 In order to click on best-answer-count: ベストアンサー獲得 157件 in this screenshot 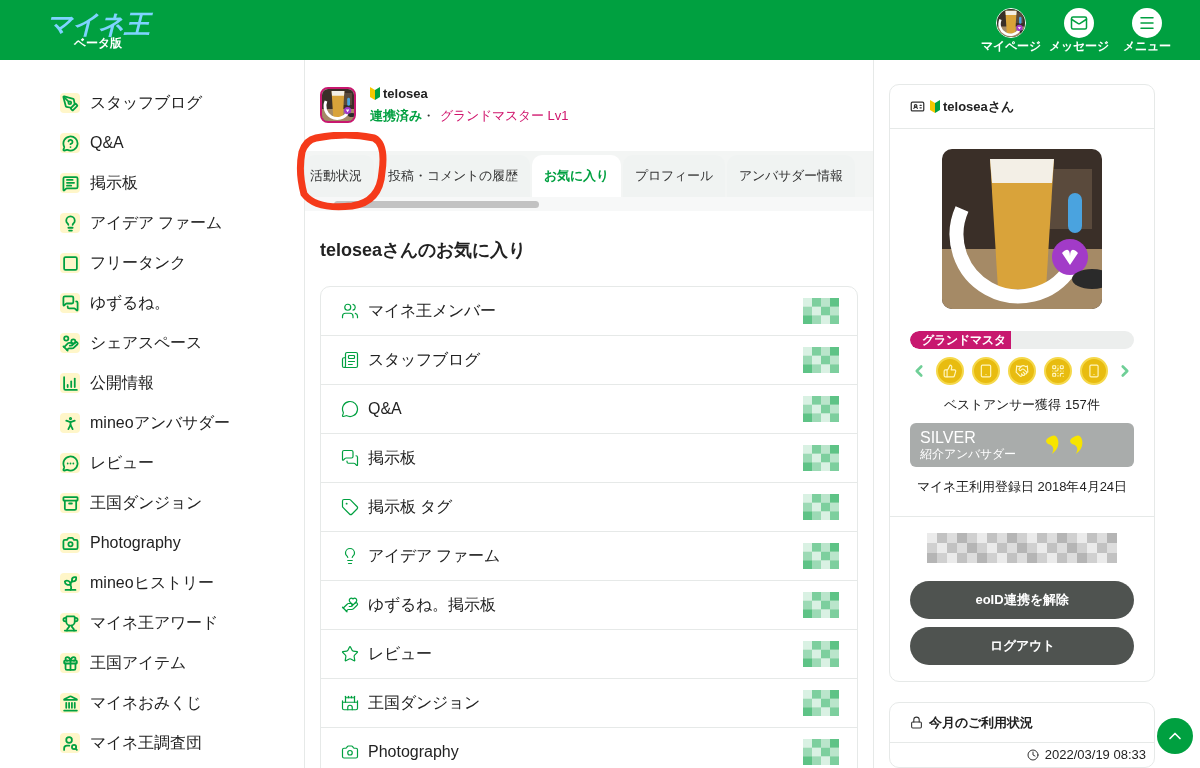, I will do `click(1022, 405)`.